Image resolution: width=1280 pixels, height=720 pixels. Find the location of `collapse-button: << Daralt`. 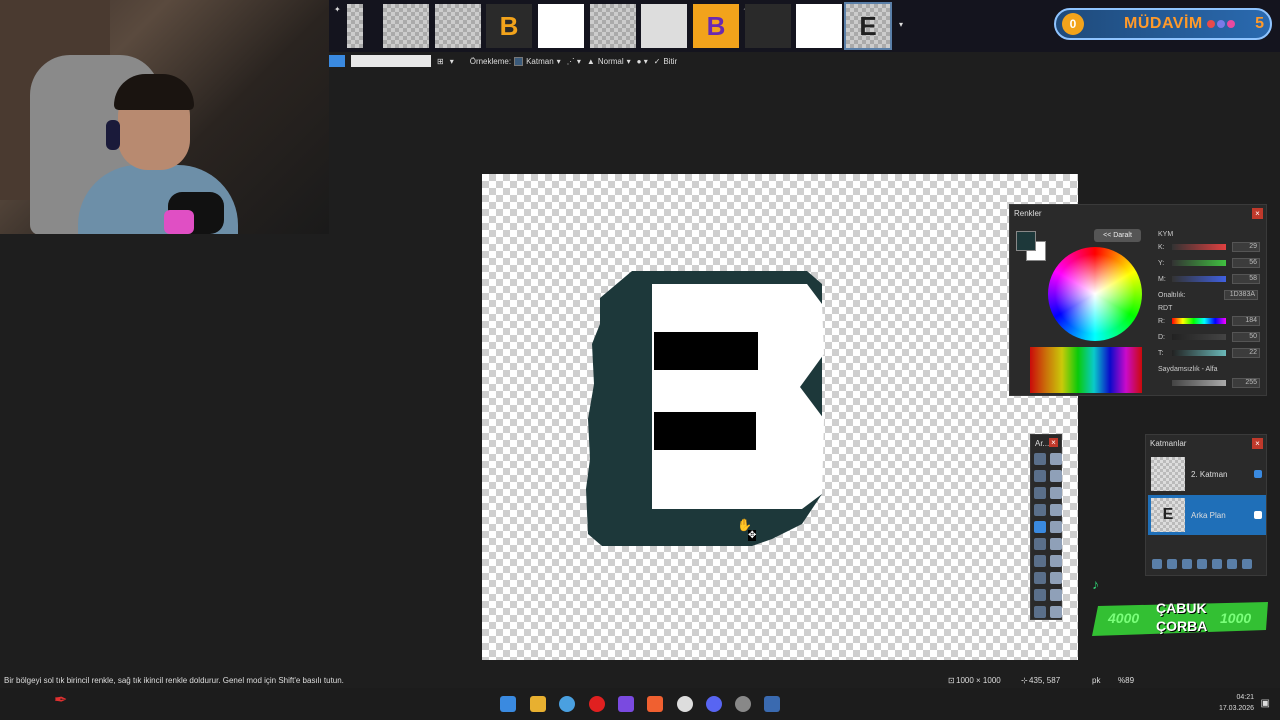

collapse-button: << Daralt is located at coordinates (1117, 235).